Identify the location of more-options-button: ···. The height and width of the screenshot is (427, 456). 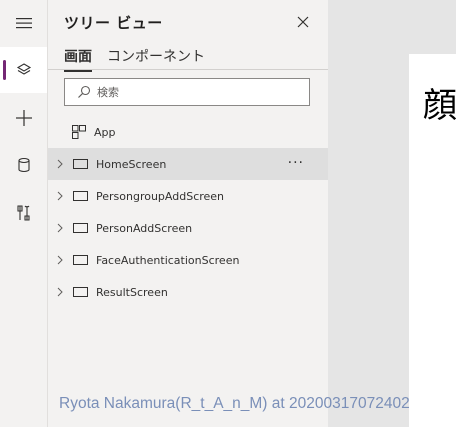
(296, 163).